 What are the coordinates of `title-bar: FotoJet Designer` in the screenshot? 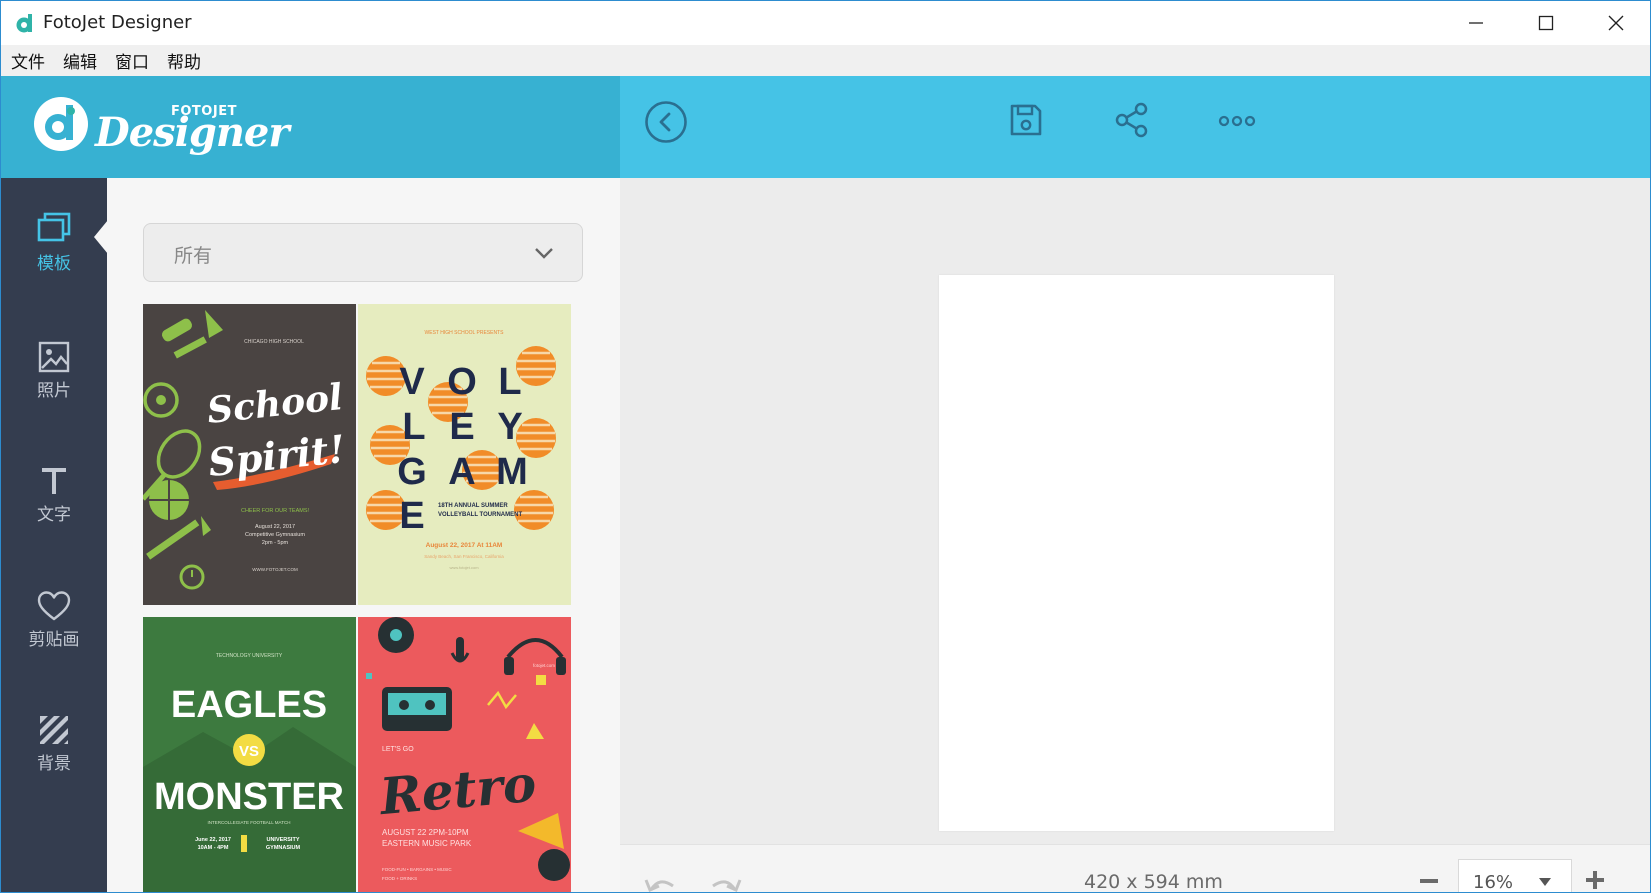 It's located at (825, 23).